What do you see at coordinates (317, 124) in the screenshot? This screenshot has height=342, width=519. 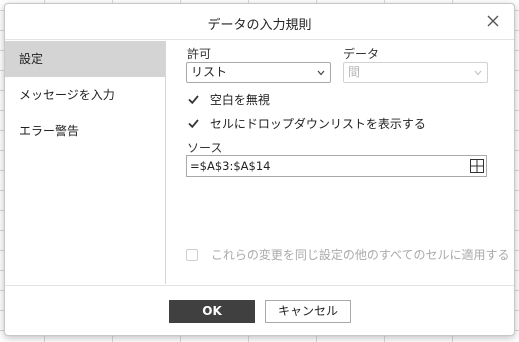 I see `show-dropdown-label: セルにドロップダウンリストを表示する` at bounding box center [317, 124].